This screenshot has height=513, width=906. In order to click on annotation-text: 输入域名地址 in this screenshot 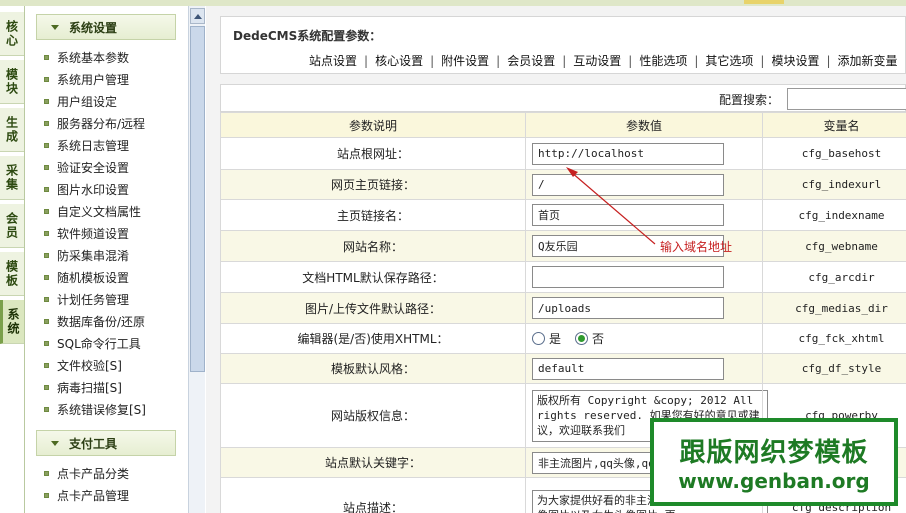, I will do `click(696, 247)`.